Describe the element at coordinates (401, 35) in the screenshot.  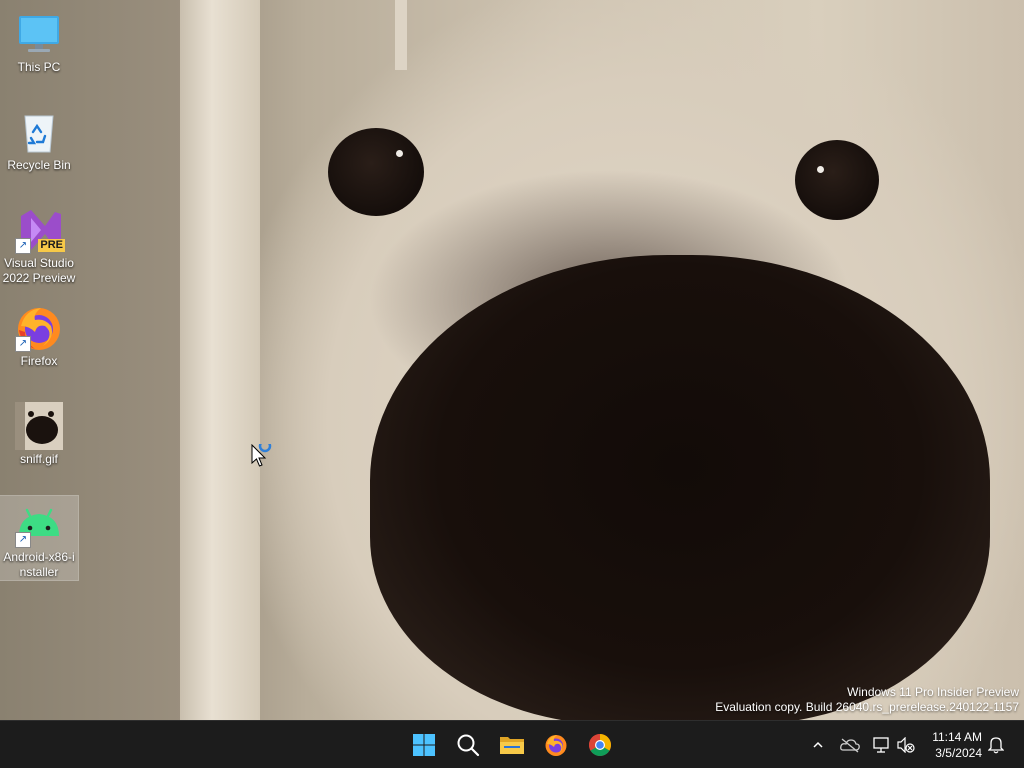
I see `wallpaper-door-edge` at that location.